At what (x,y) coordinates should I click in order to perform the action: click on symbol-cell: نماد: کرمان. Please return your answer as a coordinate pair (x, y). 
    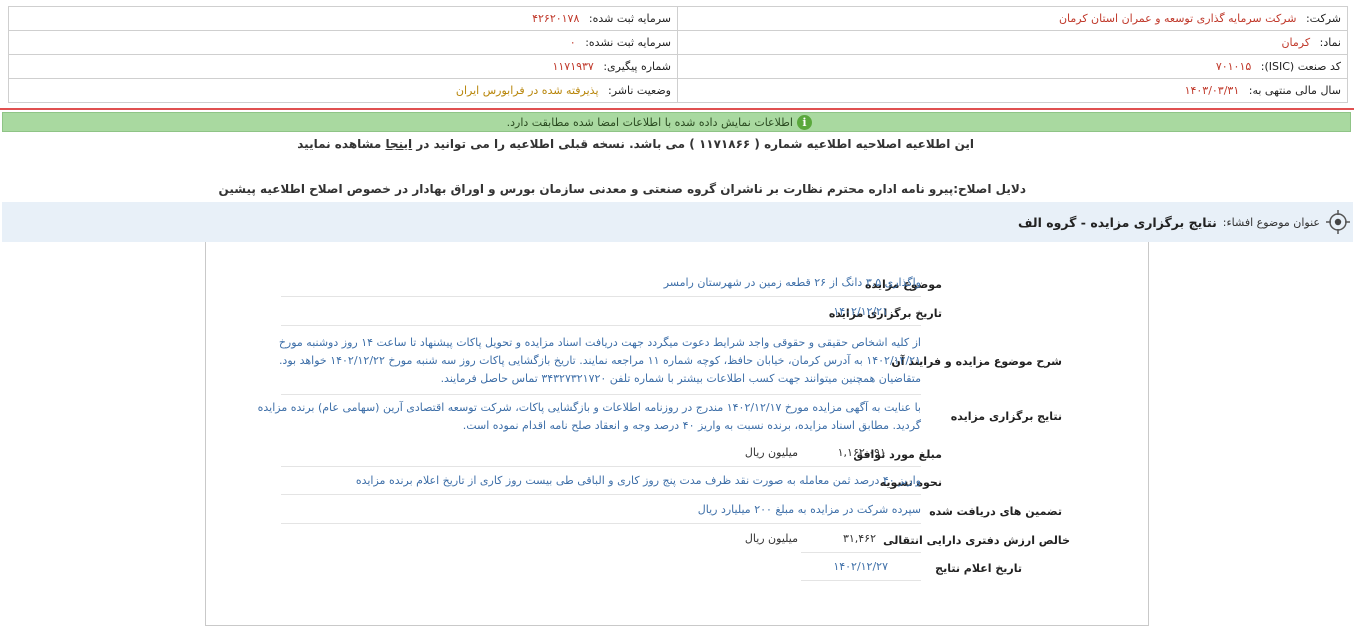
    Looking at the image, I should click on (1012, 42).